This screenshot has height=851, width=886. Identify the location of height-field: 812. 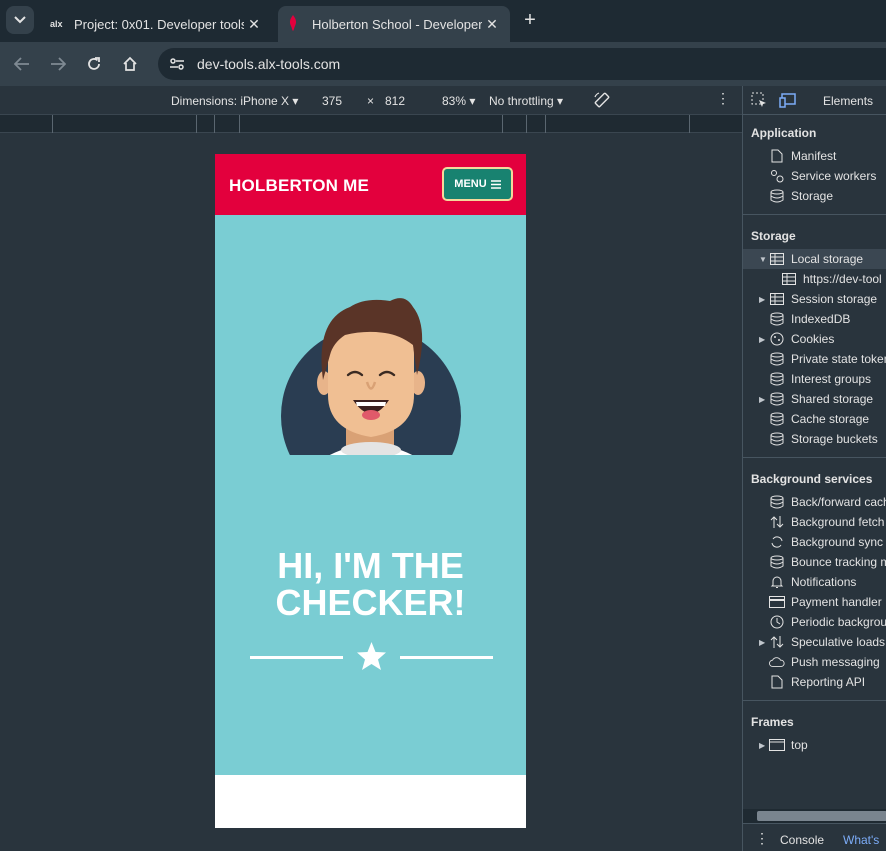
(395, 101).